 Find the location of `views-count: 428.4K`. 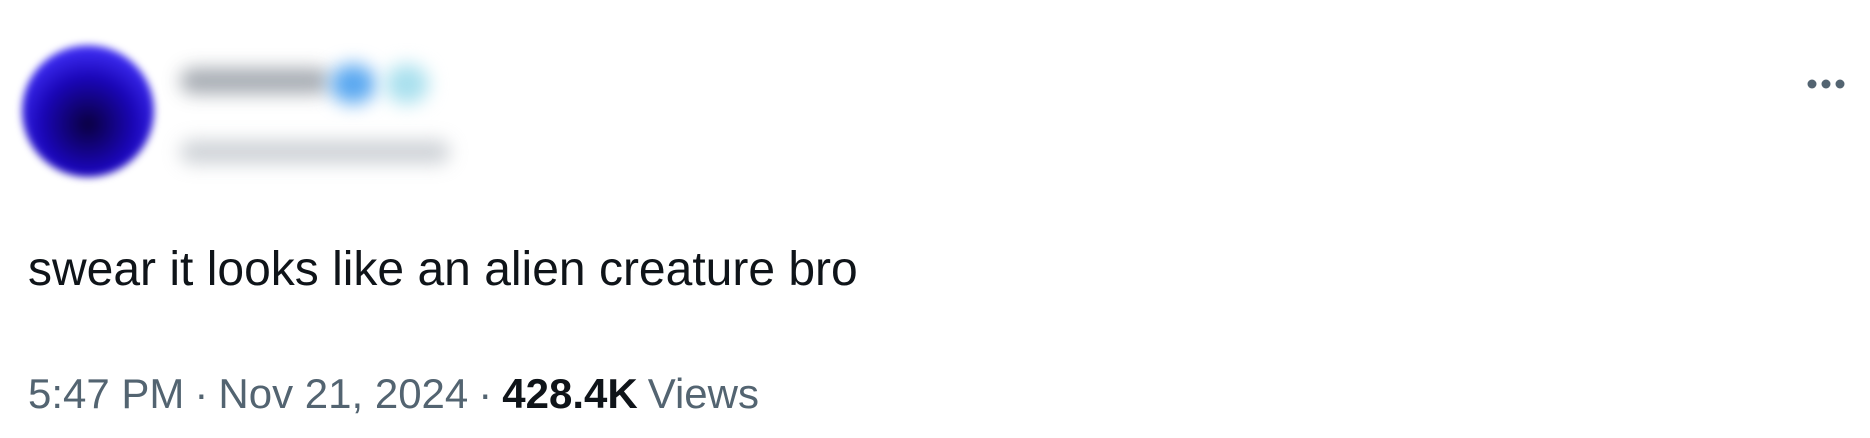

views-count: 428.4K is located at coordinates (569, 393).